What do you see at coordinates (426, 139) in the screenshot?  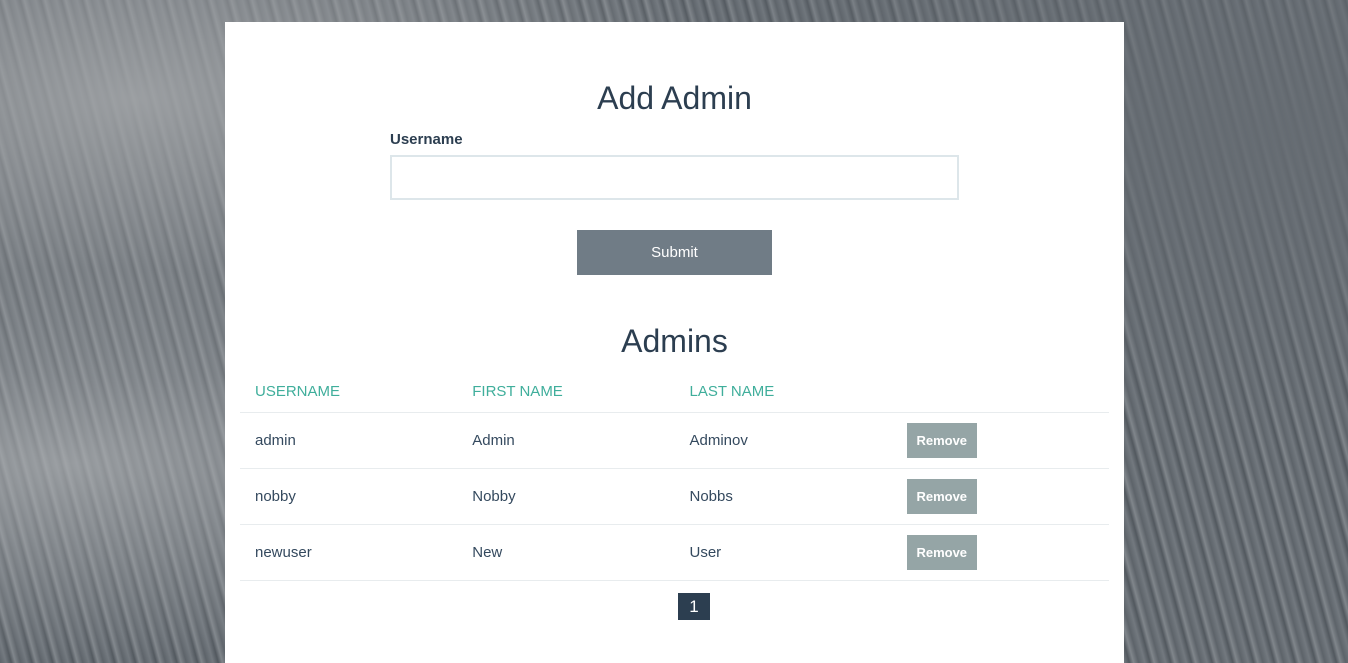 I see `username-label: Username` at bounding box center [426, 139].